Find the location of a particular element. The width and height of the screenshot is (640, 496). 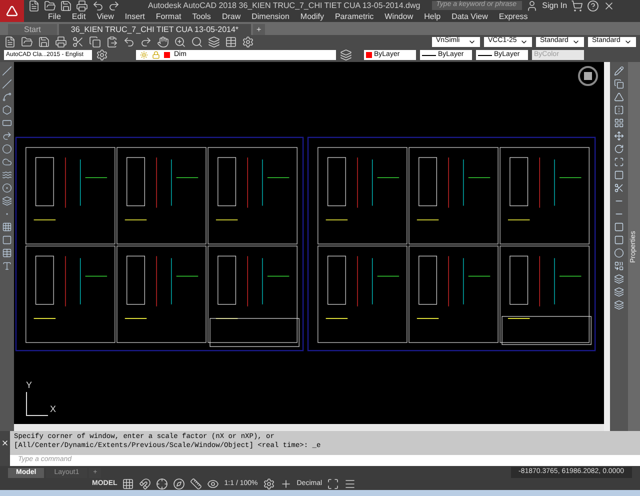

menu-item: Express is located at coordinates (513, 16).